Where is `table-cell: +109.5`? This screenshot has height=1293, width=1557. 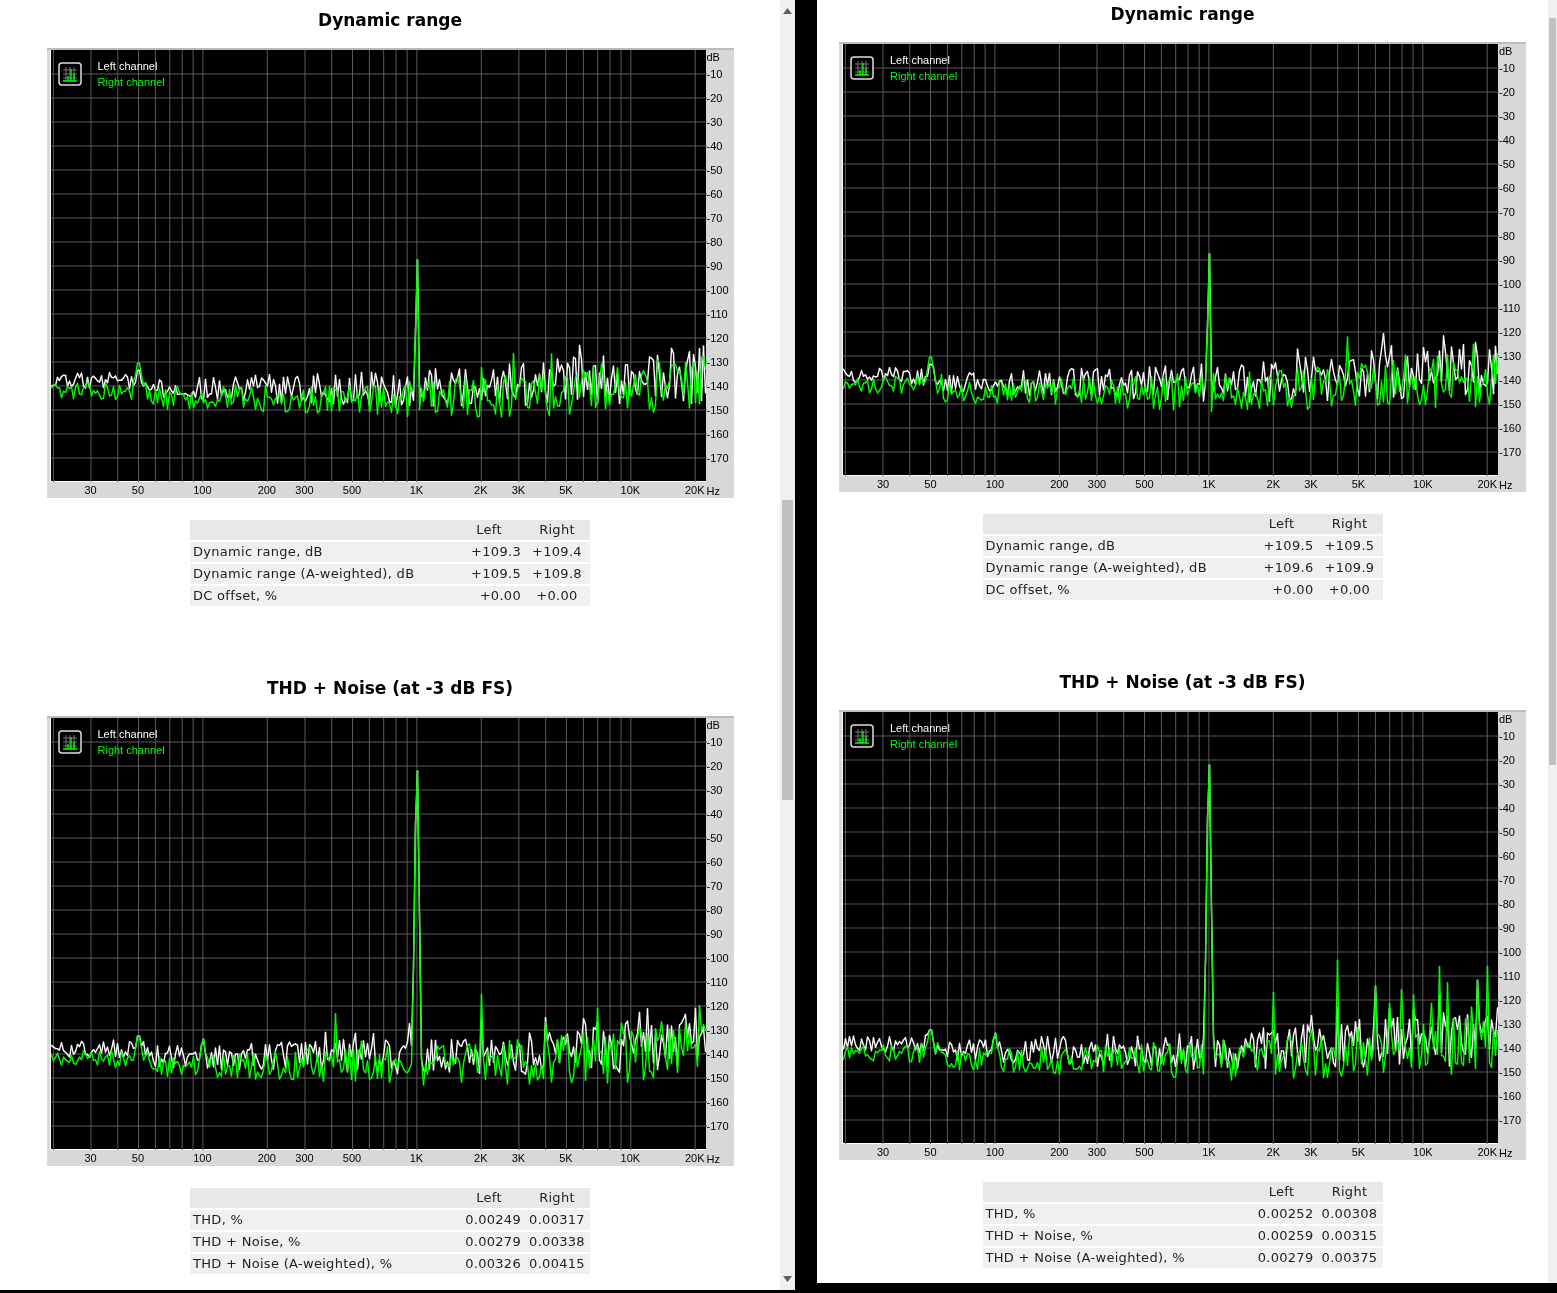
table-cell: +109.5 is located at coordinates (1349, 546).